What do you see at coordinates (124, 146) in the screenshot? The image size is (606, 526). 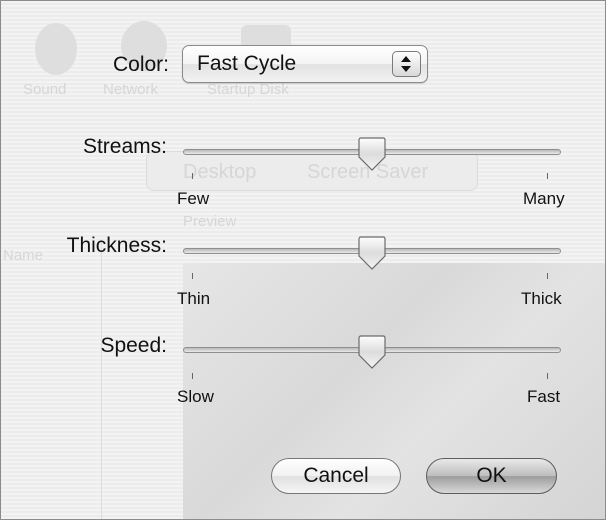 I see `streams-label: Streams:` at bounding box center [124, 146].